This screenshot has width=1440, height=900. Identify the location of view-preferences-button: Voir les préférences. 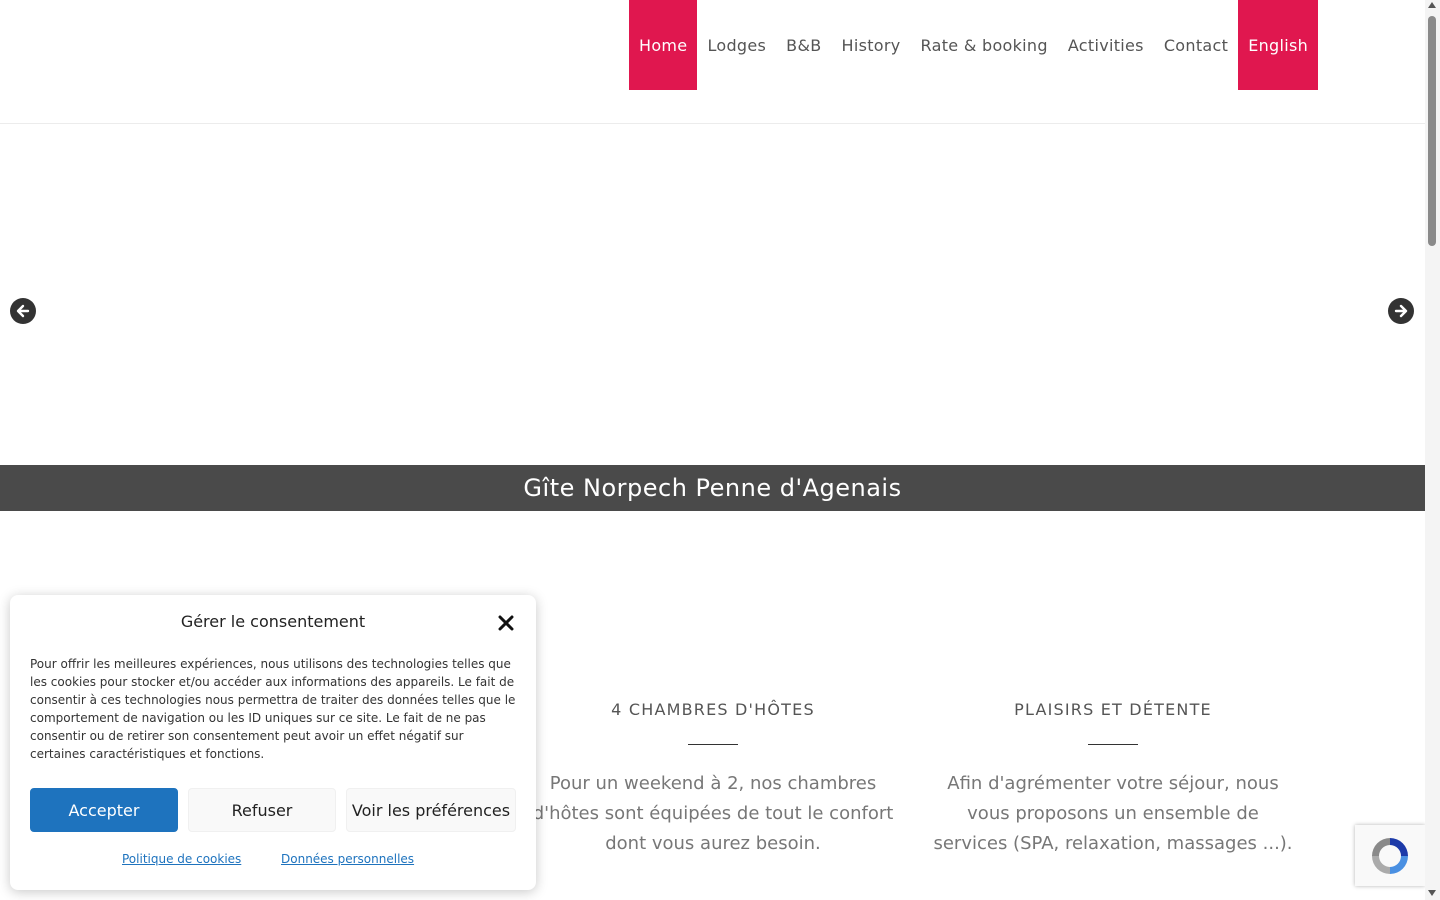
(431, 810).